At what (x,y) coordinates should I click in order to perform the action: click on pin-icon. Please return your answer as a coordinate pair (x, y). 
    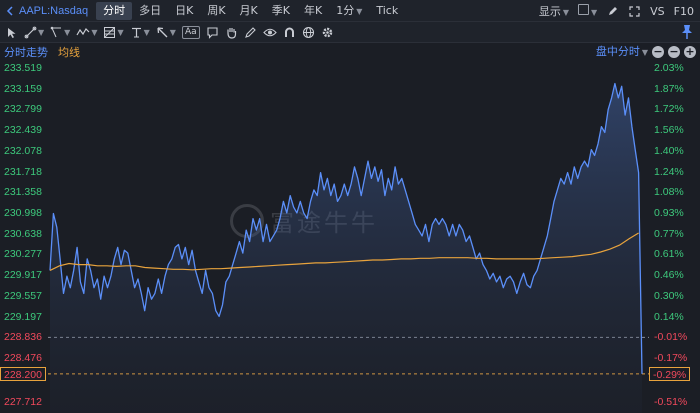
    Looking at the image, I should click on (687, 32).